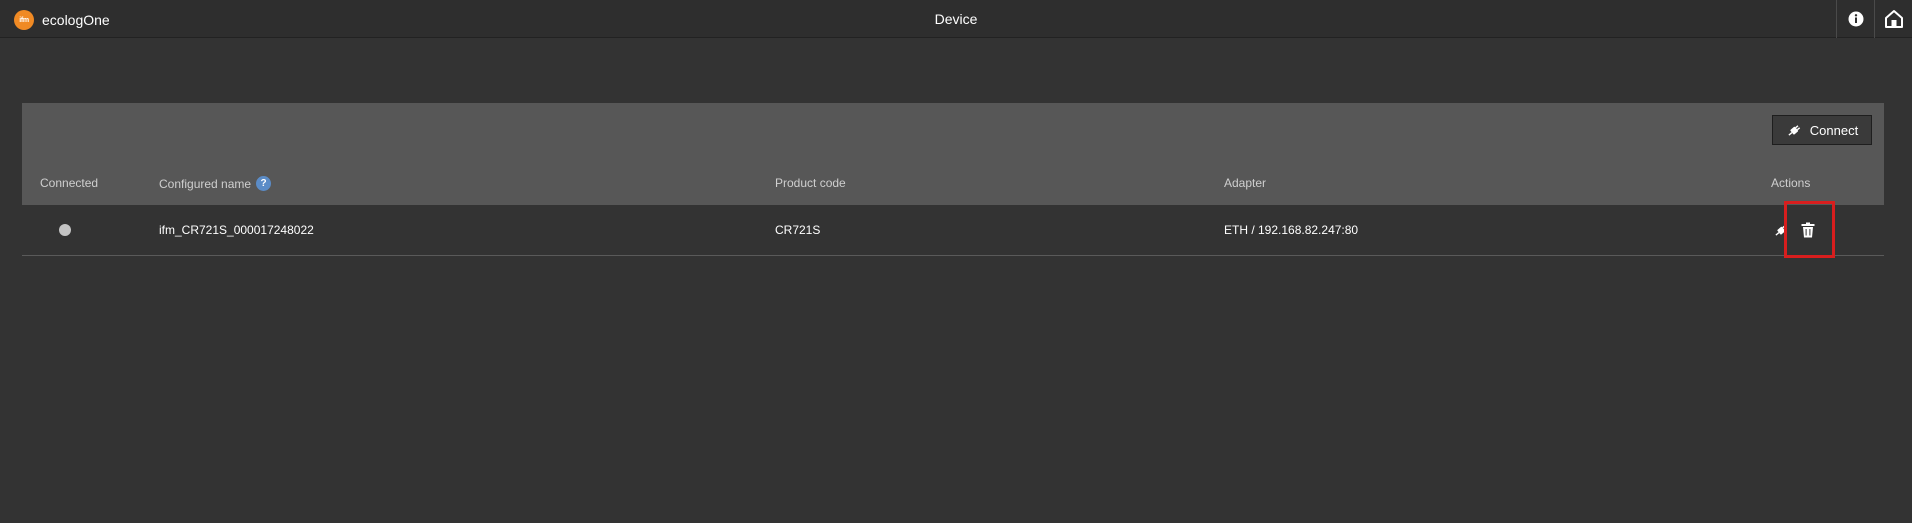 The width and height of the screenshot is (1912, 523). I want to click on product-code-cell: CR721S, so click(798, 230).